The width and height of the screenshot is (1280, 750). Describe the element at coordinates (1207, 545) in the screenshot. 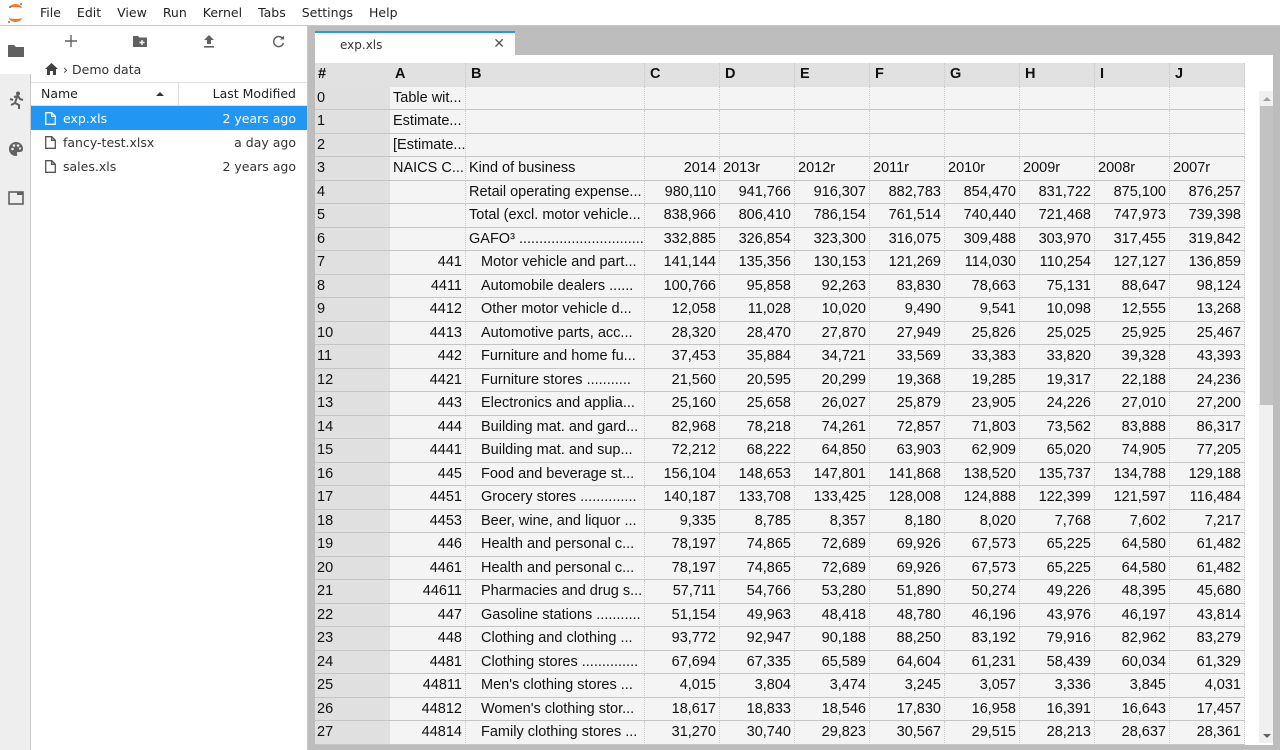

I see `grid-cell: 61,482` at that location.